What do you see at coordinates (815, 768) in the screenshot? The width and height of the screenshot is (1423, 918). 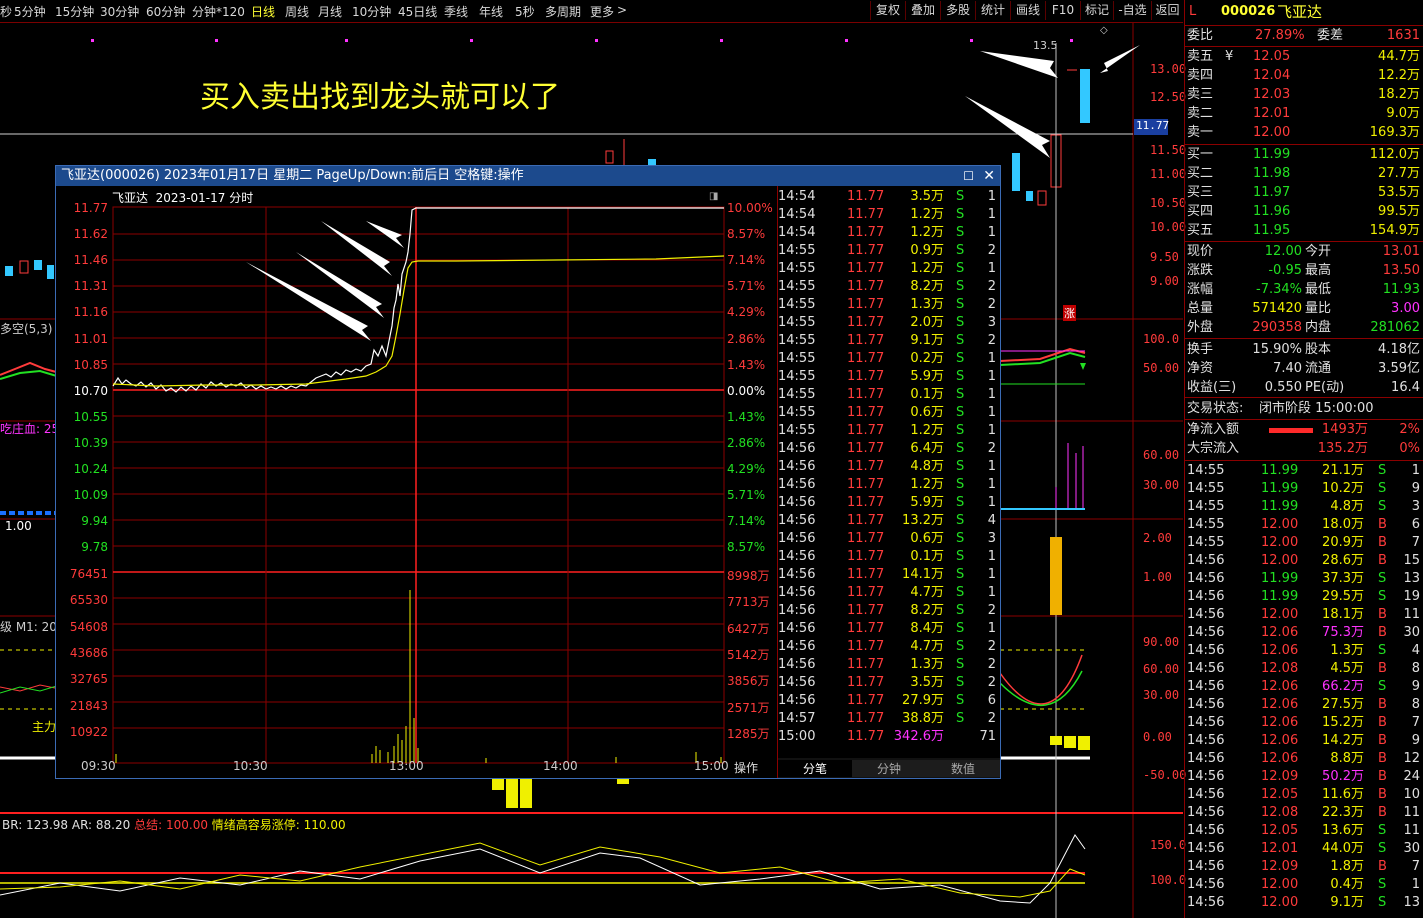 I see `tab-0: 分笔` at bounding box center [815, 768].